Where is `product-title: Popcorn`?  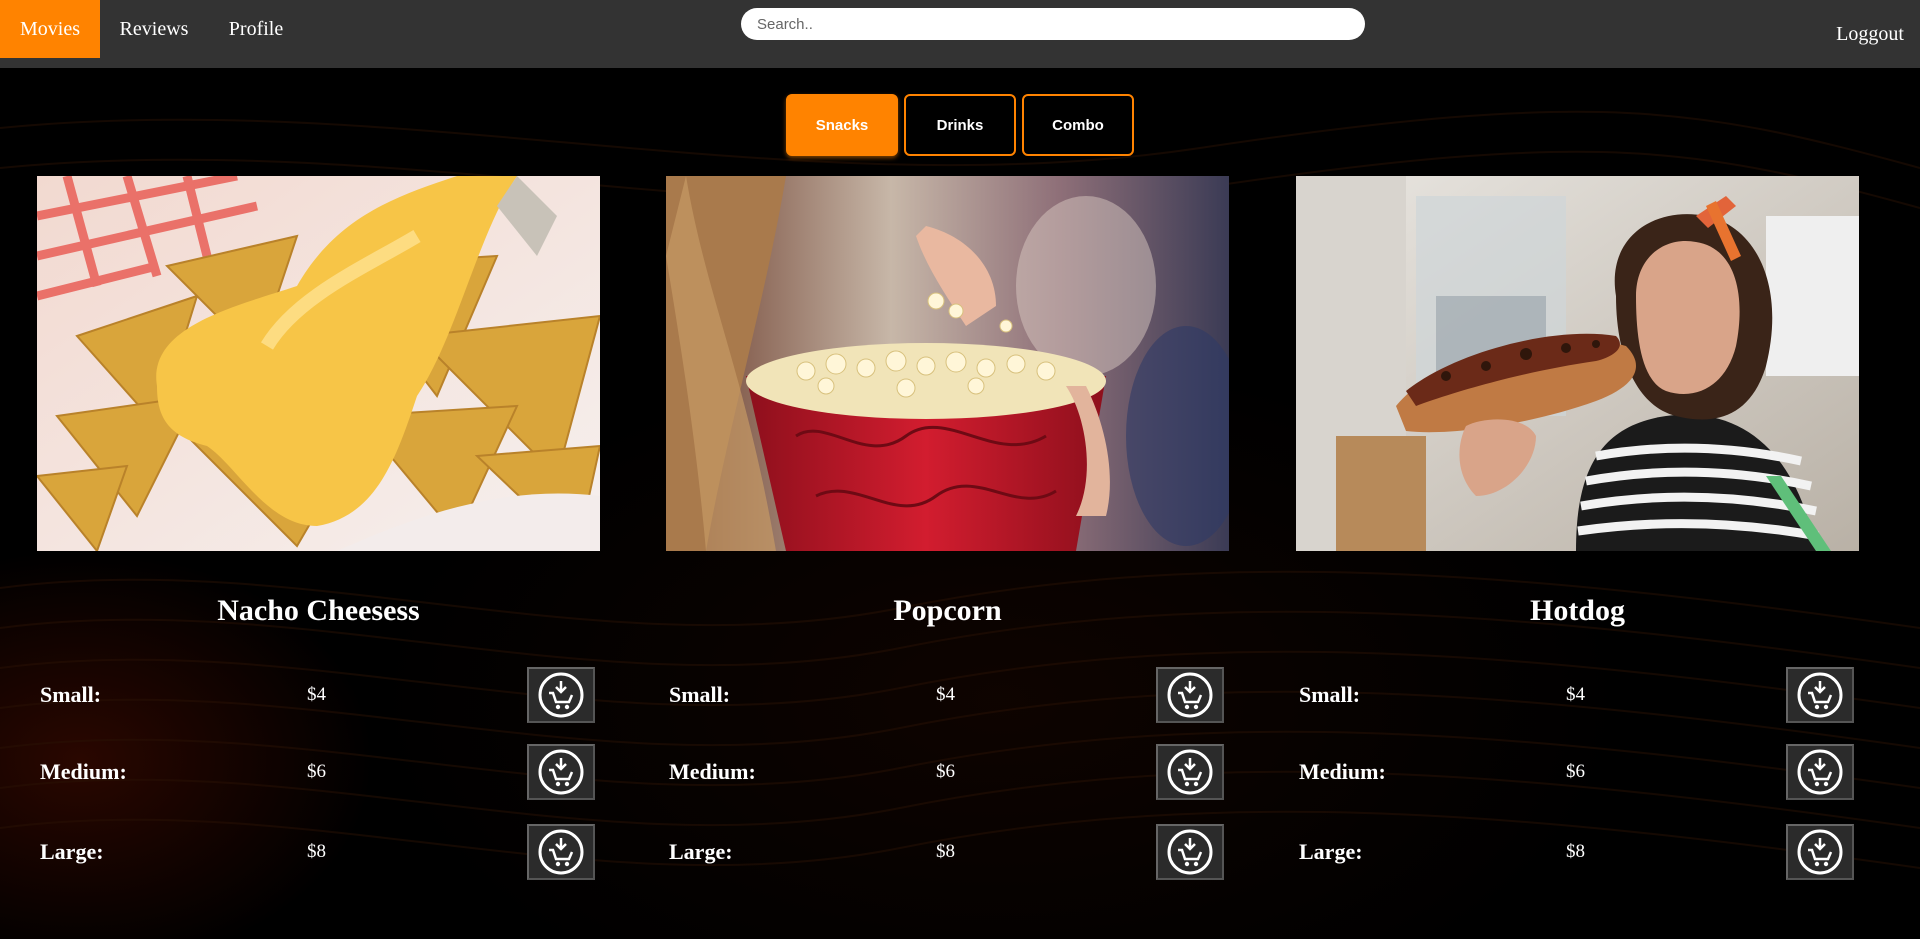 product-title: Popcorn is located at coordinates (947, 610).